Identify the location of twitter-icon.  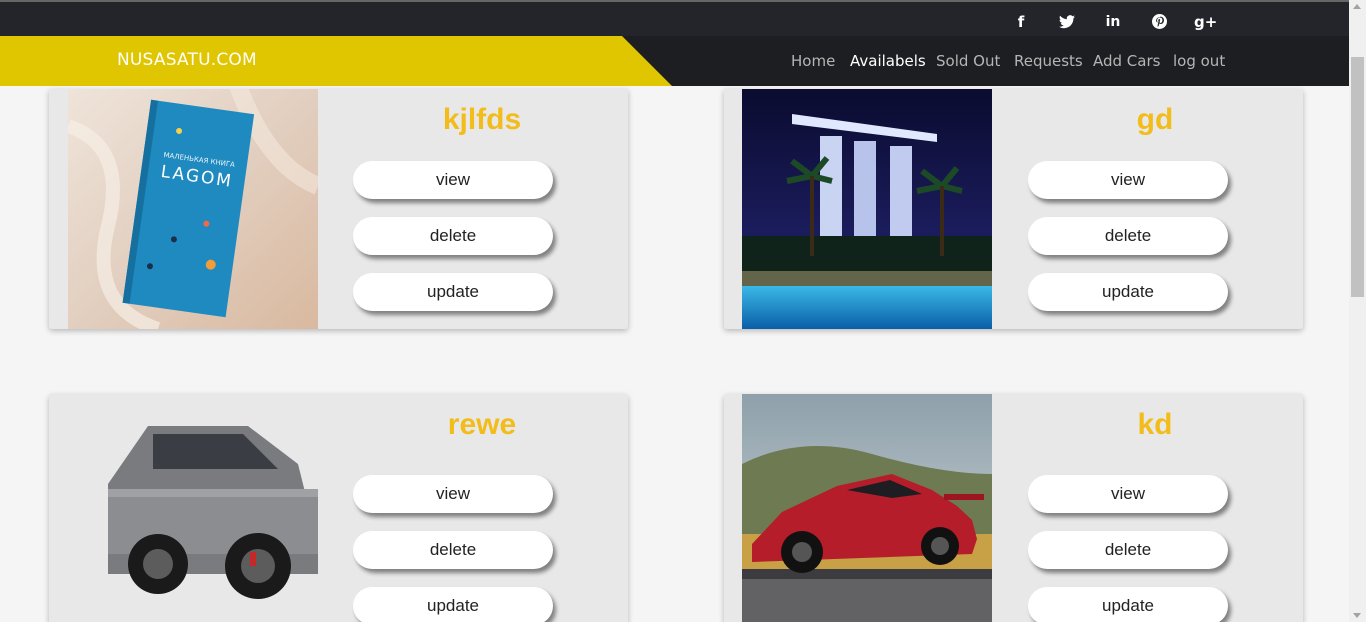
(1067, 22).